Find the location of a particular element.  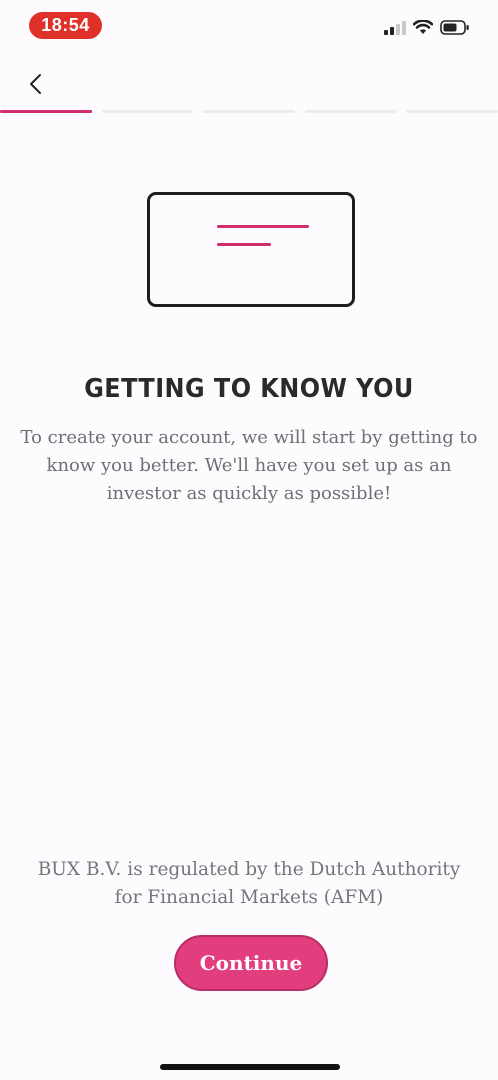

progress-indicator is located at coordinates (249, 112).